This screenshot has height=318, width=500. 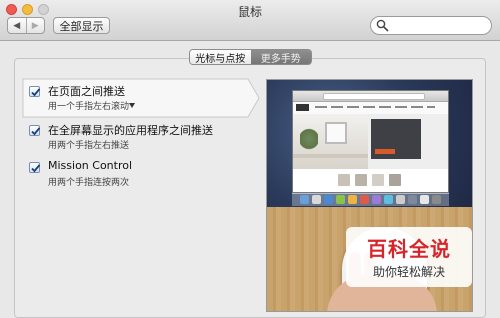 I want to click on preview-promo-panel, so click(x=396, y=139).